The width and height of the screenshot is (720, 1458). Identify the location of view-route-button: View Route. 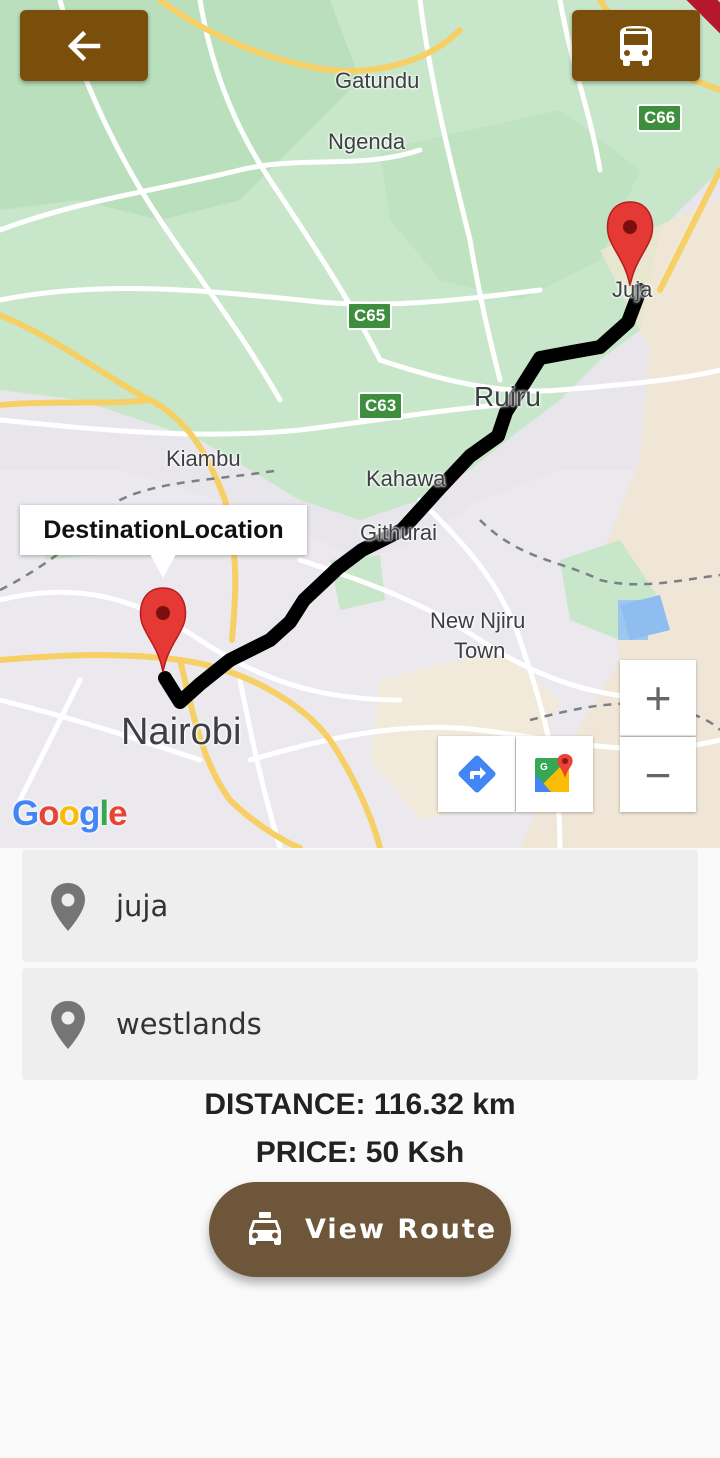
(360, 1229).